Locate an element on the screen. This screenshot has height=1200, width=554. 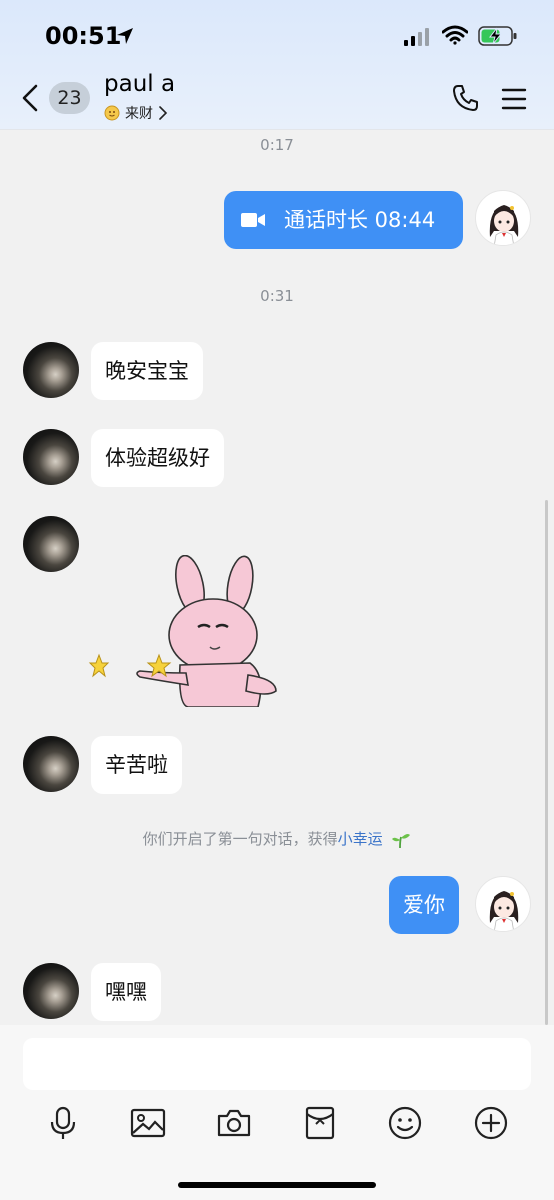
system-notice: 你们开启了第一句对话，获得小幸运 is located at coordinates (277, 838).